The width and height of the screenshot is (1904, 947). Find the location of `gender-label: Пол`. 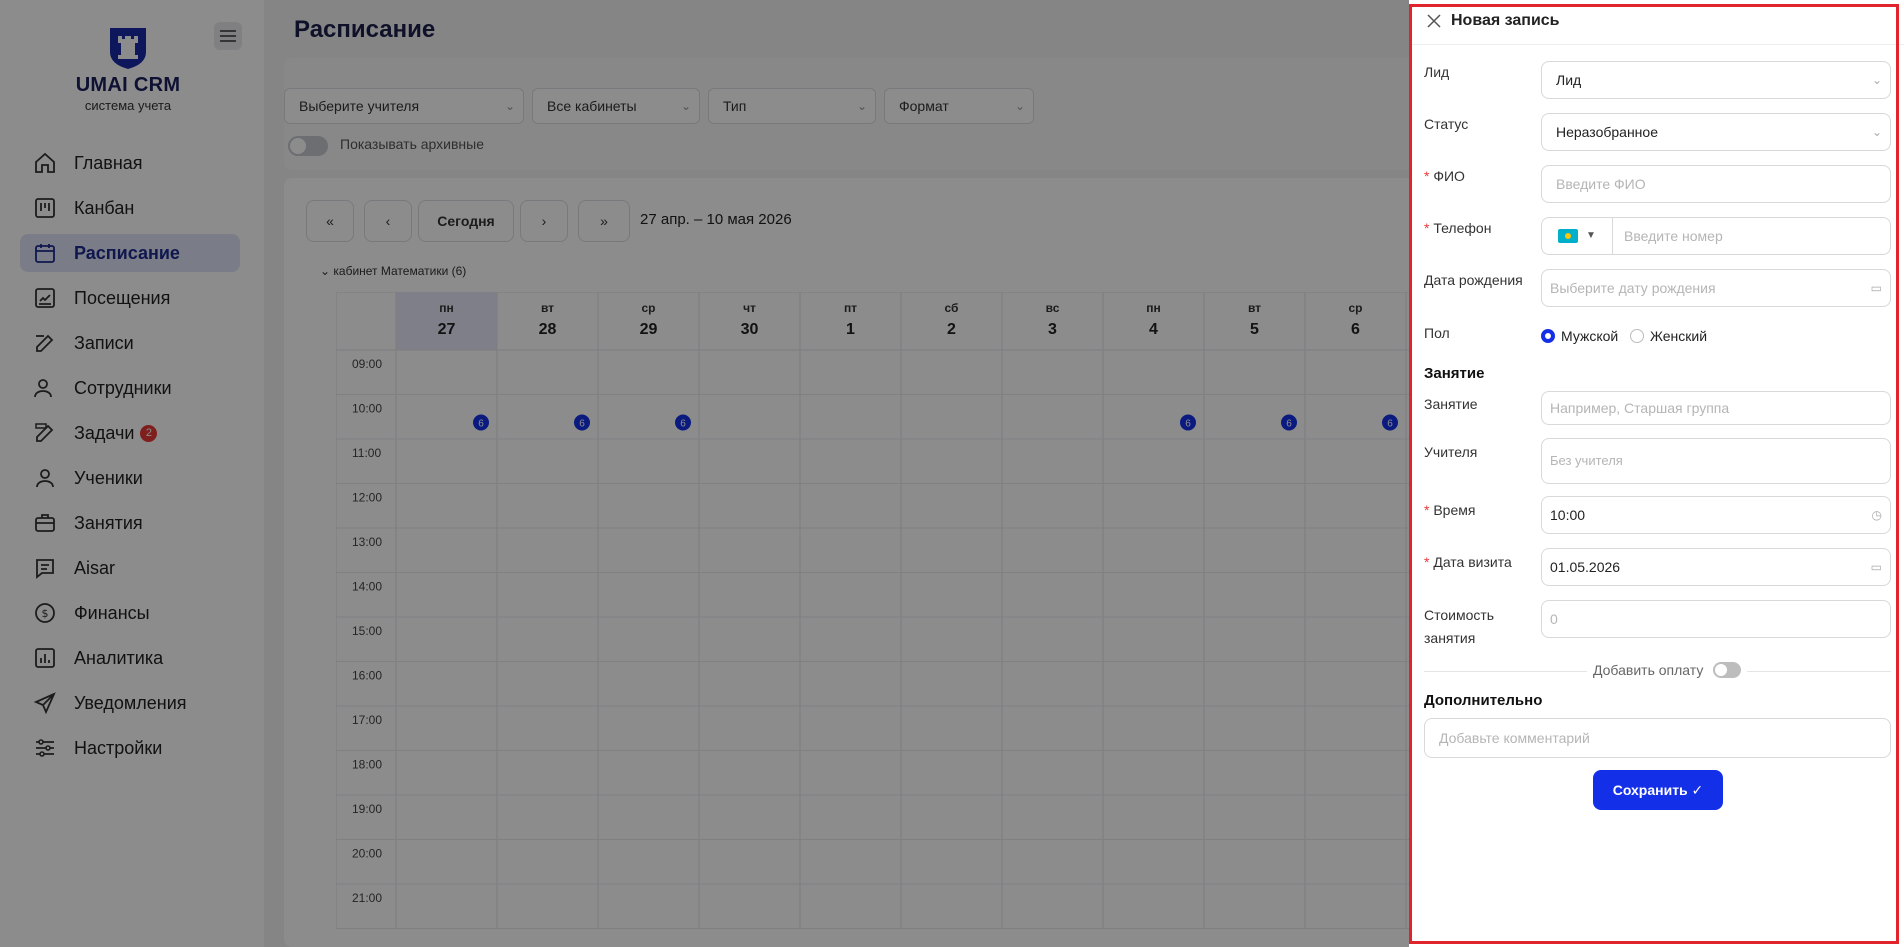

gender-label: Пол is located at coordinates (1437, 333).